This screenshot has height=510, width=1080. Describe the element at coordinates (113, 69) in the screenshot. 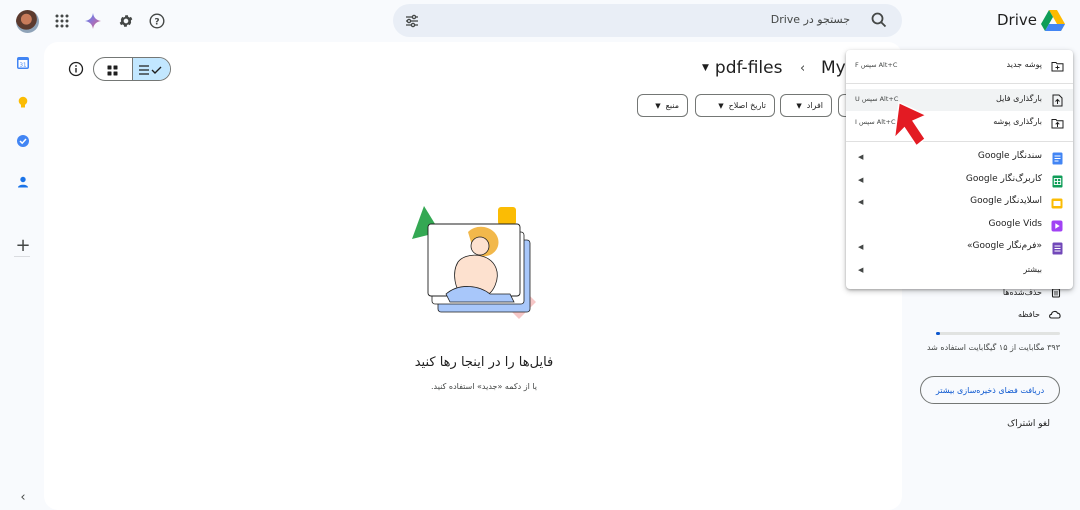

I see `grid-view-button` at that location.